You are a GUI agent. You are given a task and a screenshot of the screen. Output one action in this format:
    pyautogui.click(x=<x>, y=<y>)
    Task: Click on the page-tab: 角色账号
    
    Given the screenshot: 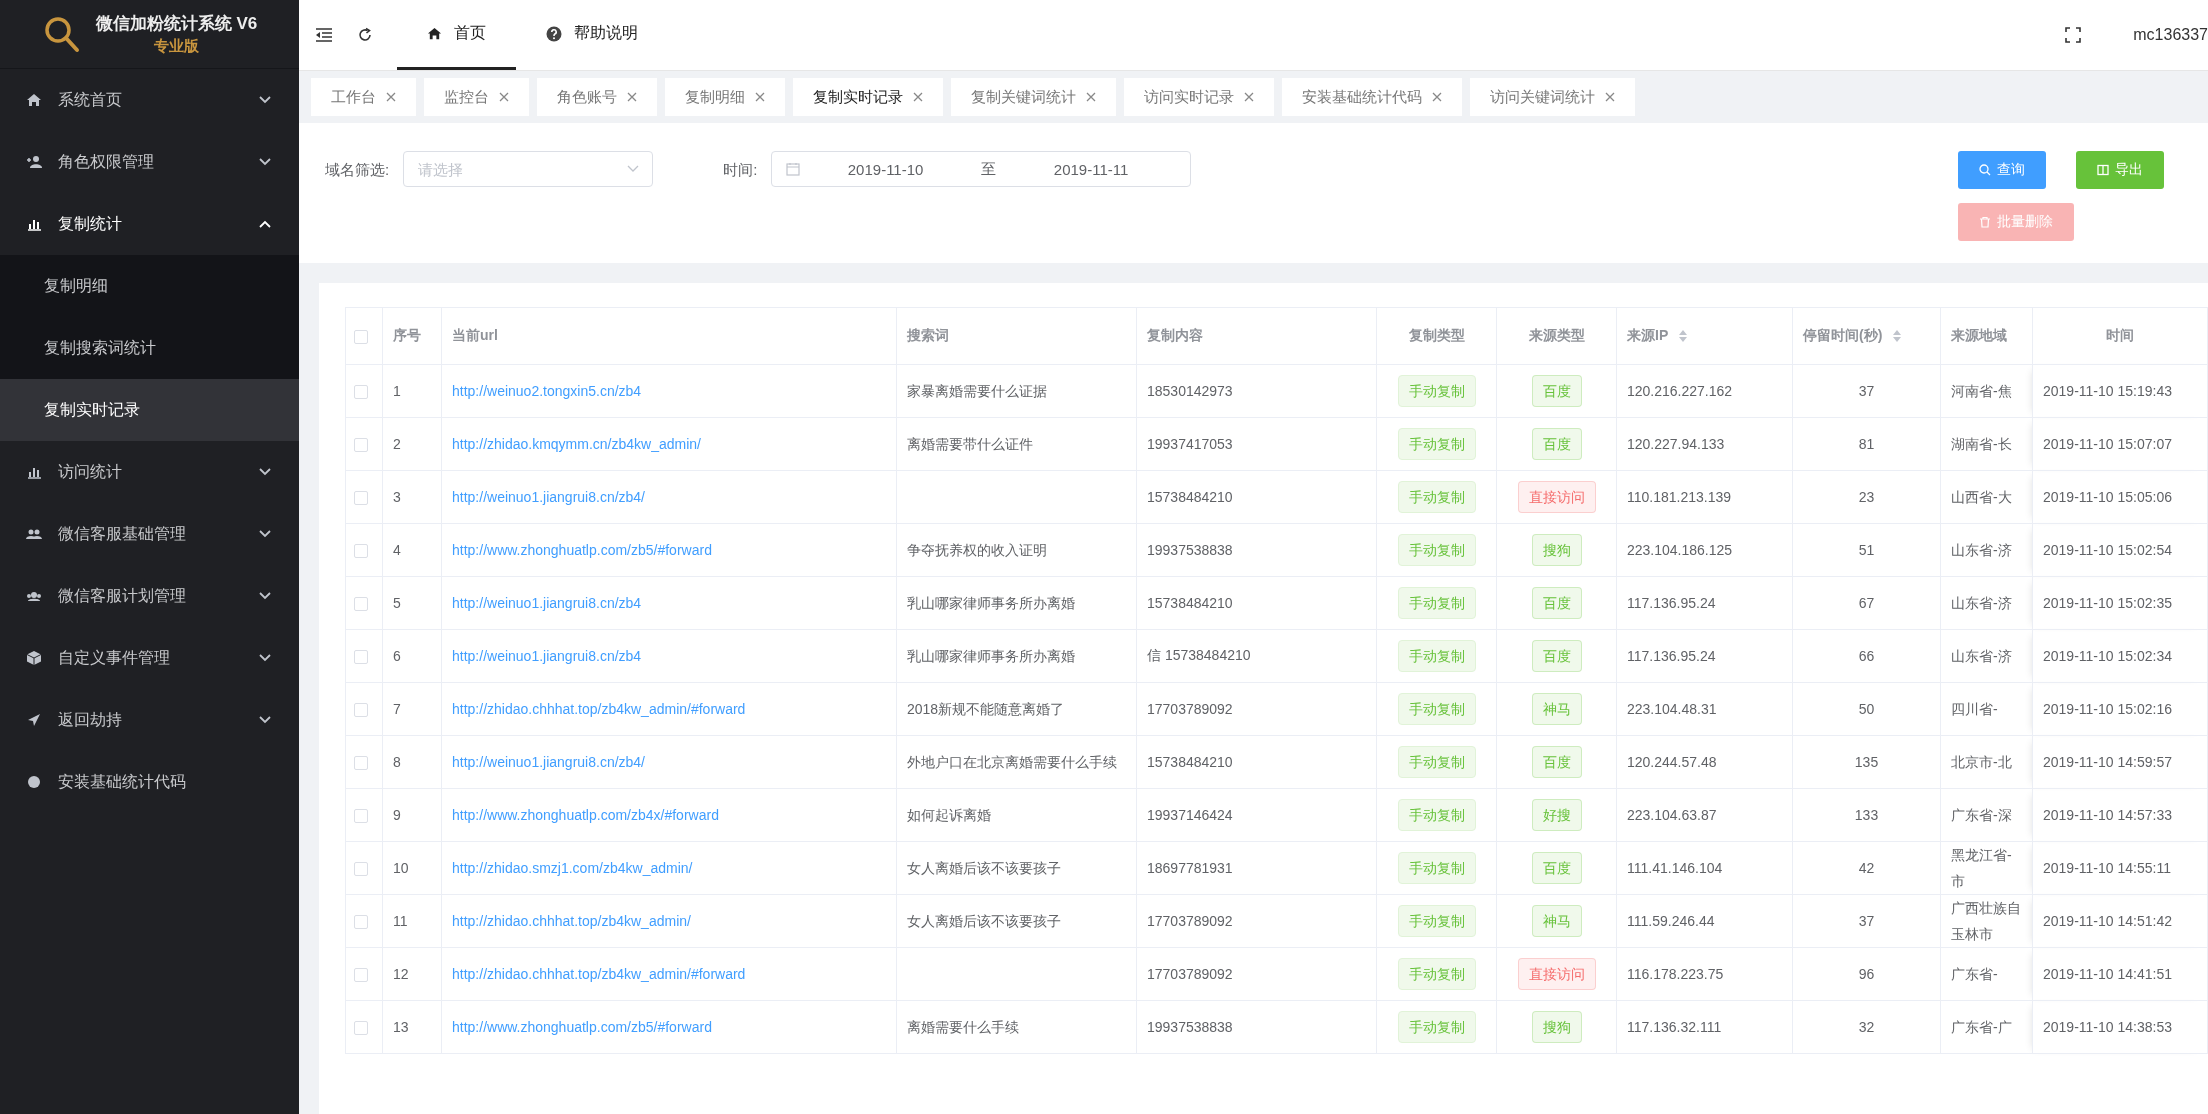 What is the action you would take?
    pyautogui.click(x=597, y=97)
    